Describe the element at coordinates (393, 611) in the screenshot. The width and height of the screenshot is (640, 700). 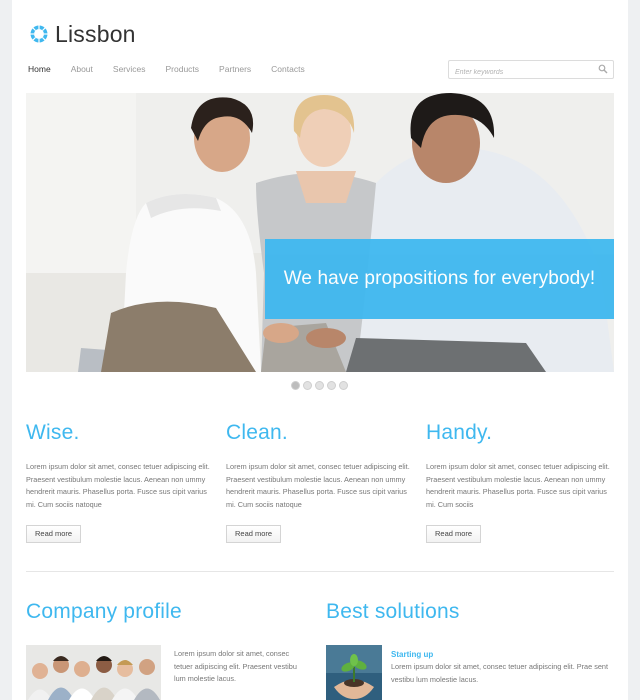
I see `best-solutions-title: Best solutions` at that location.